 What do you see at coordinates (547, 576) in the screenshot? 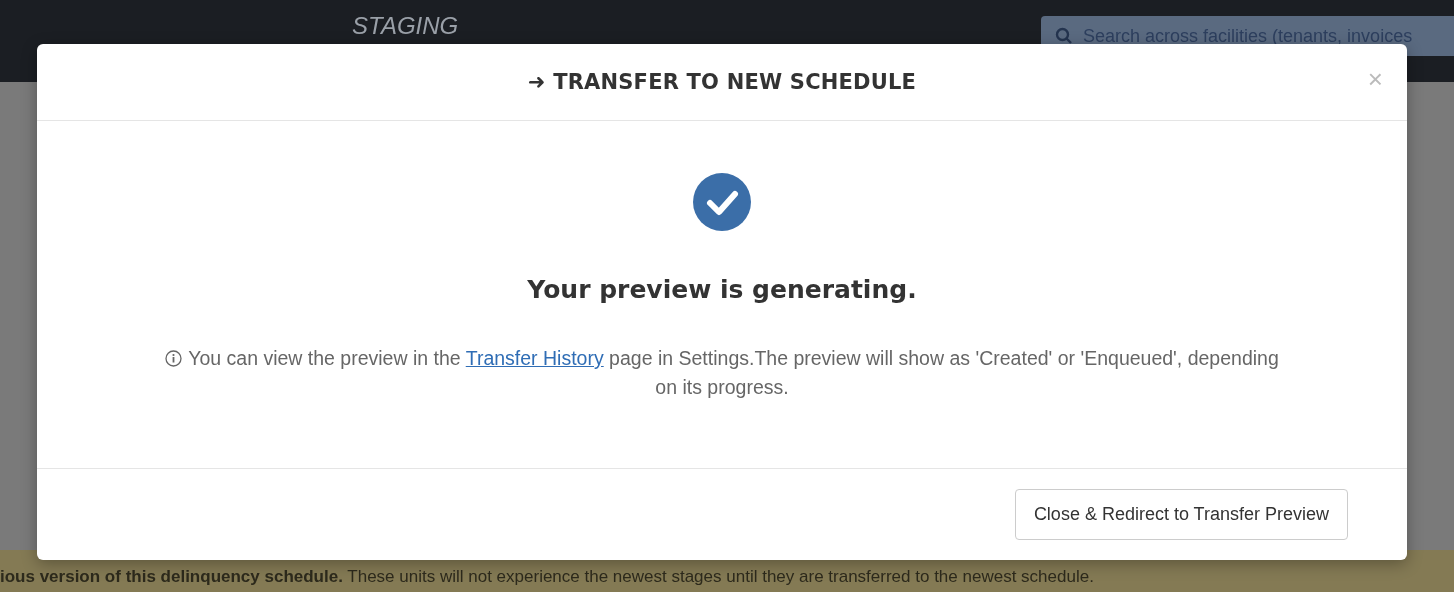
I see `banner-text: ious version of this delinquency schedule. These units will not experience the newest stages until they are transferred to the newest schedule.` at bounding box center [547, 576].